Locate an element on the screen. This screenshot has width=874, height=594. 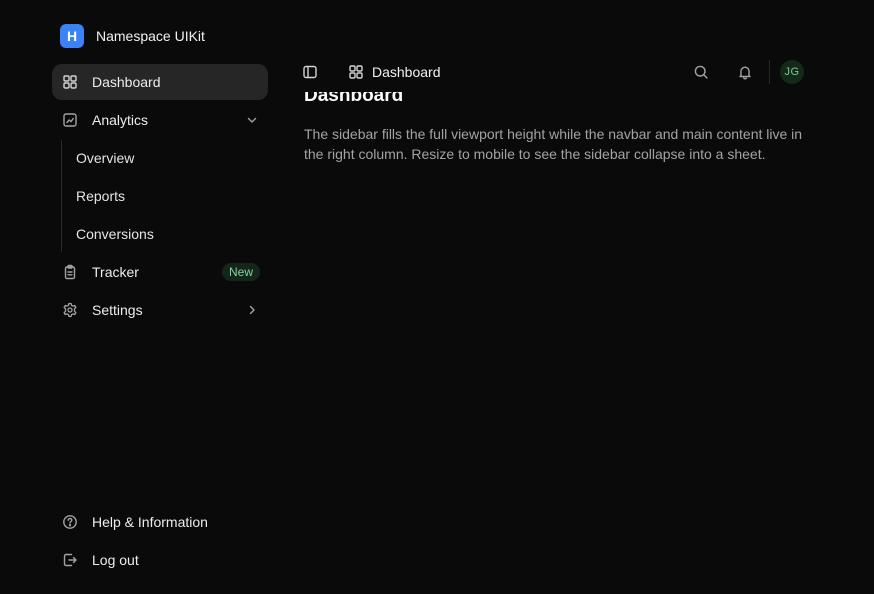
chevron-down-icon is located at coordinates (252, 120).